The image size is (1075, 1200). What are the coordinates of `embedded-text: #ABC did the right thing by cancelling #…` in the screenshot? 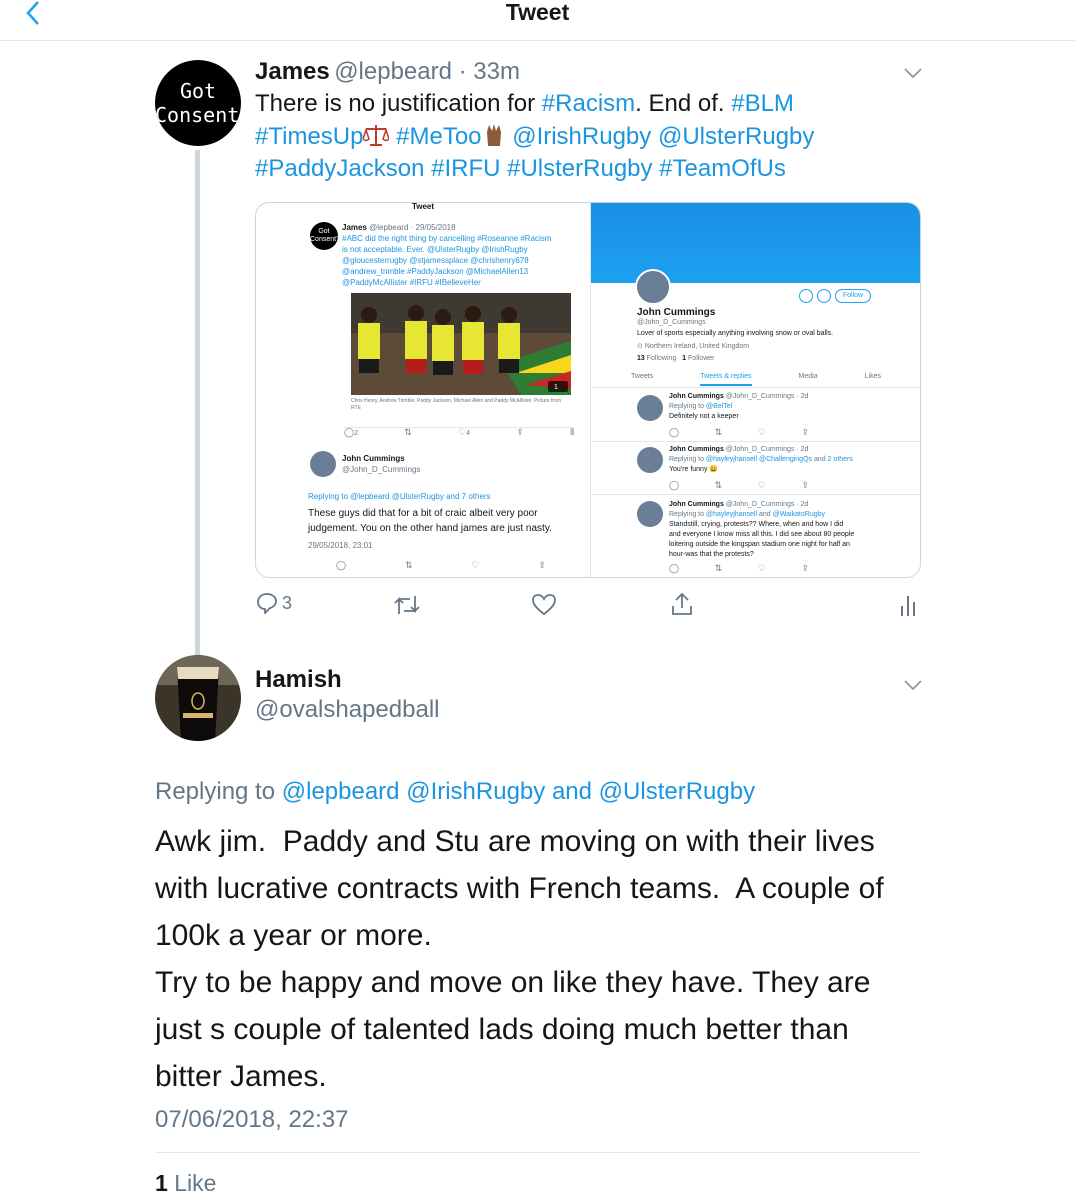 It's located at (446, 260).